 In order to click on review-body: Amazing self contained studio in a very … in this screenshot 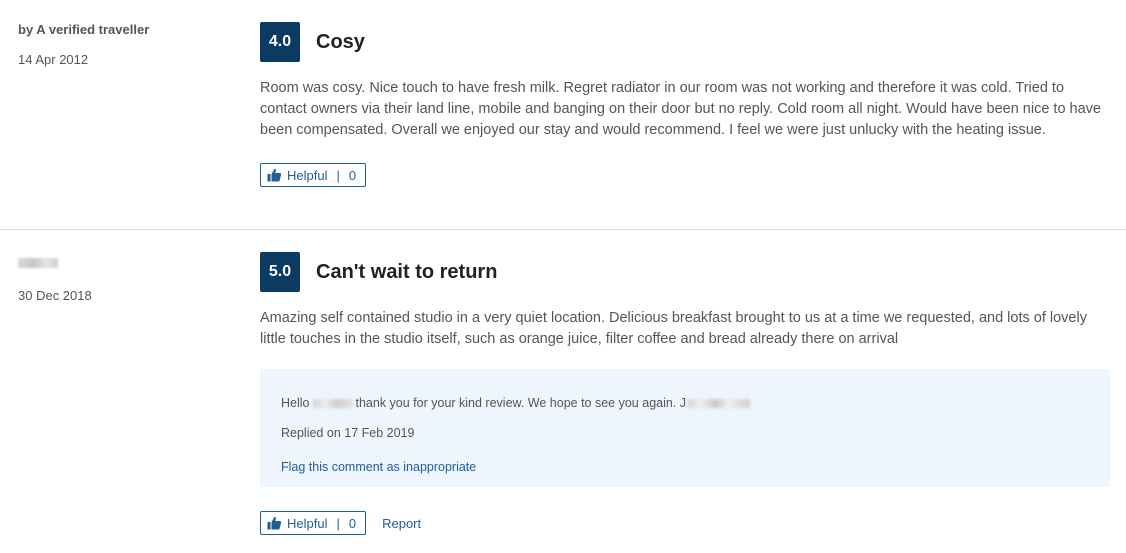, I will do `click(673, 328)`.